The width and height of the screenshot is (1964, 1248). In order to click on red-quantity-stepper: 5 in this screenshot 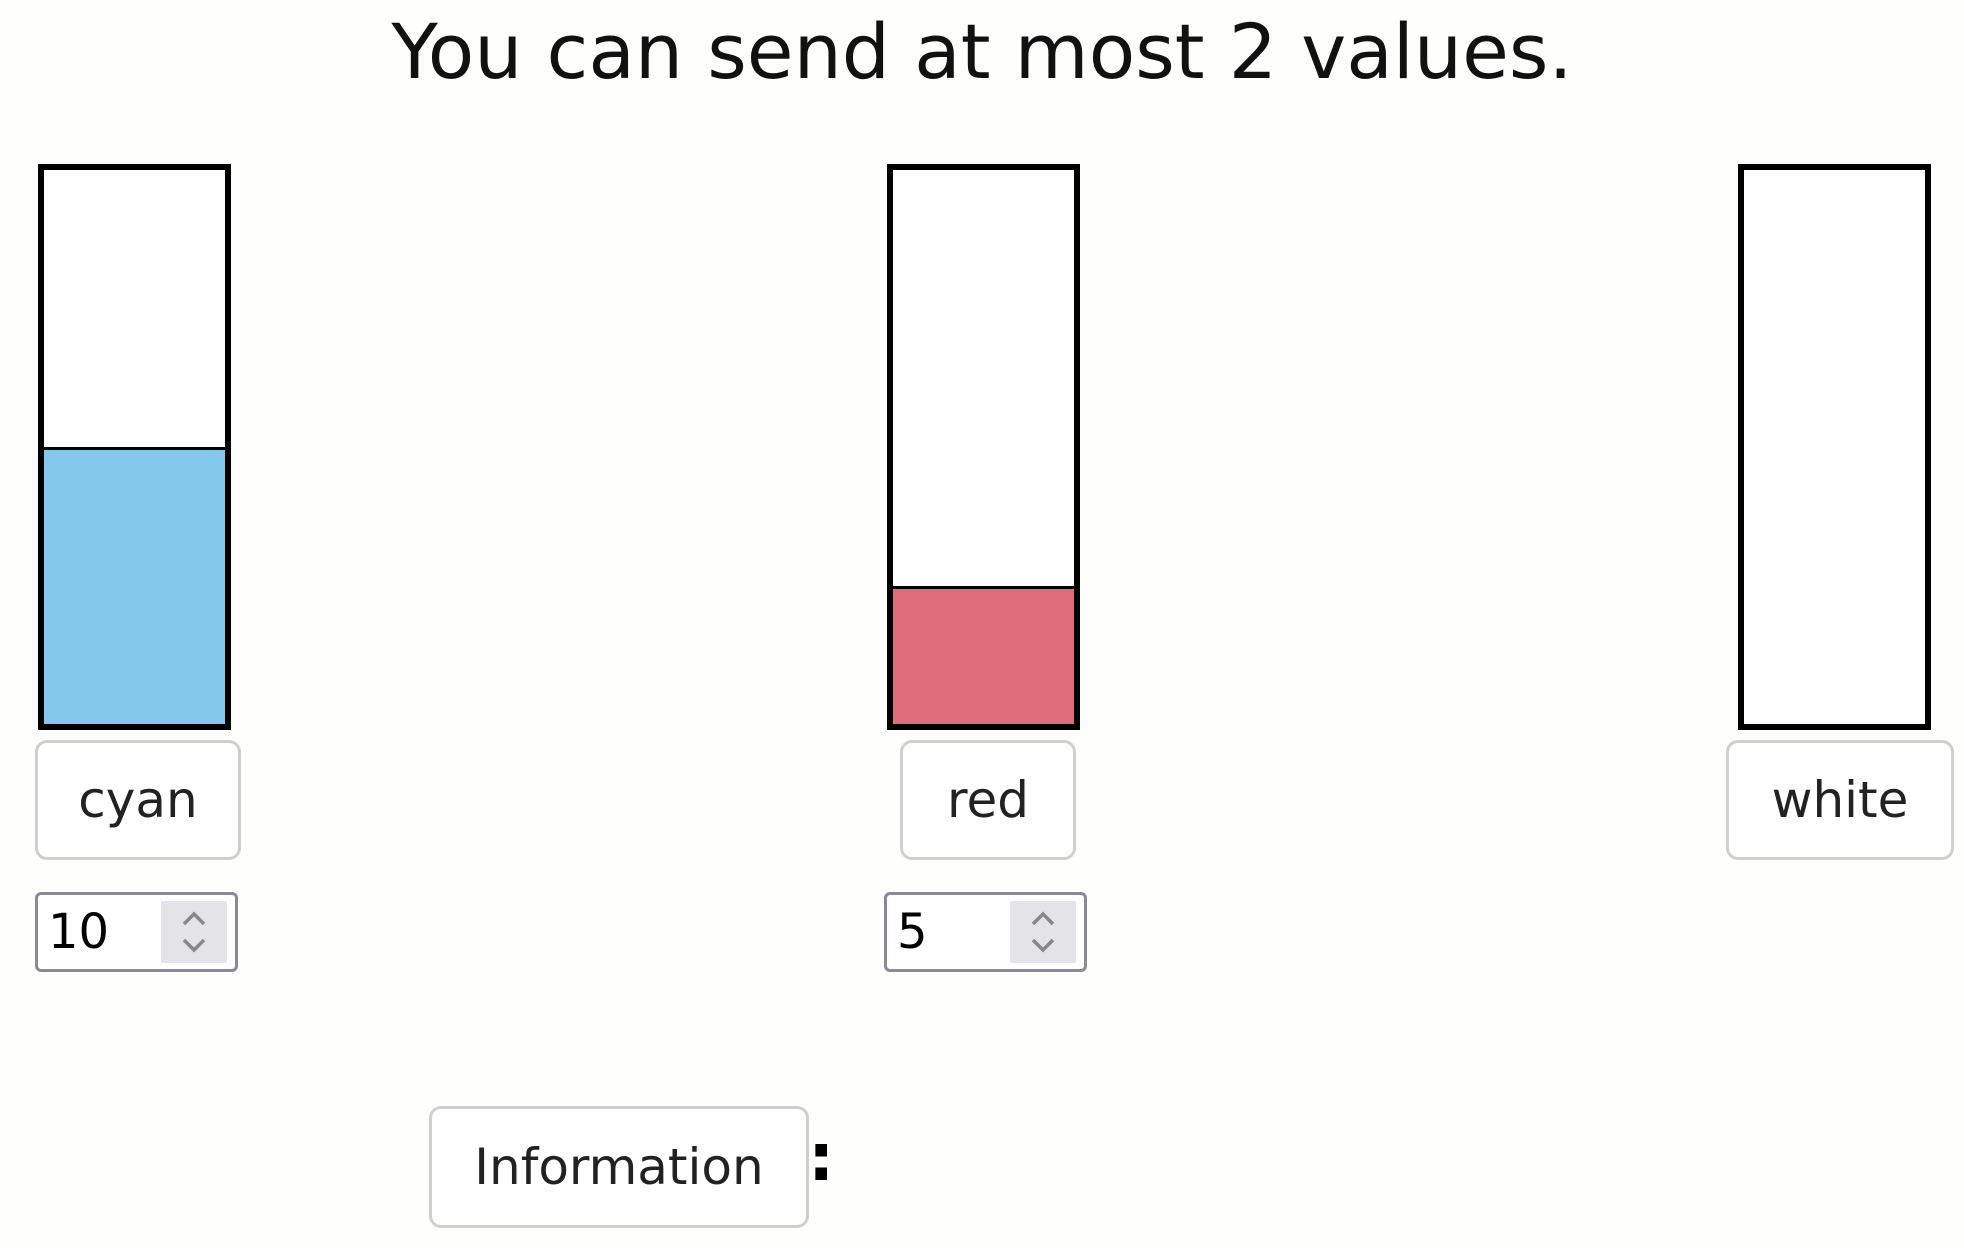, I will do `click(985, 932)`.